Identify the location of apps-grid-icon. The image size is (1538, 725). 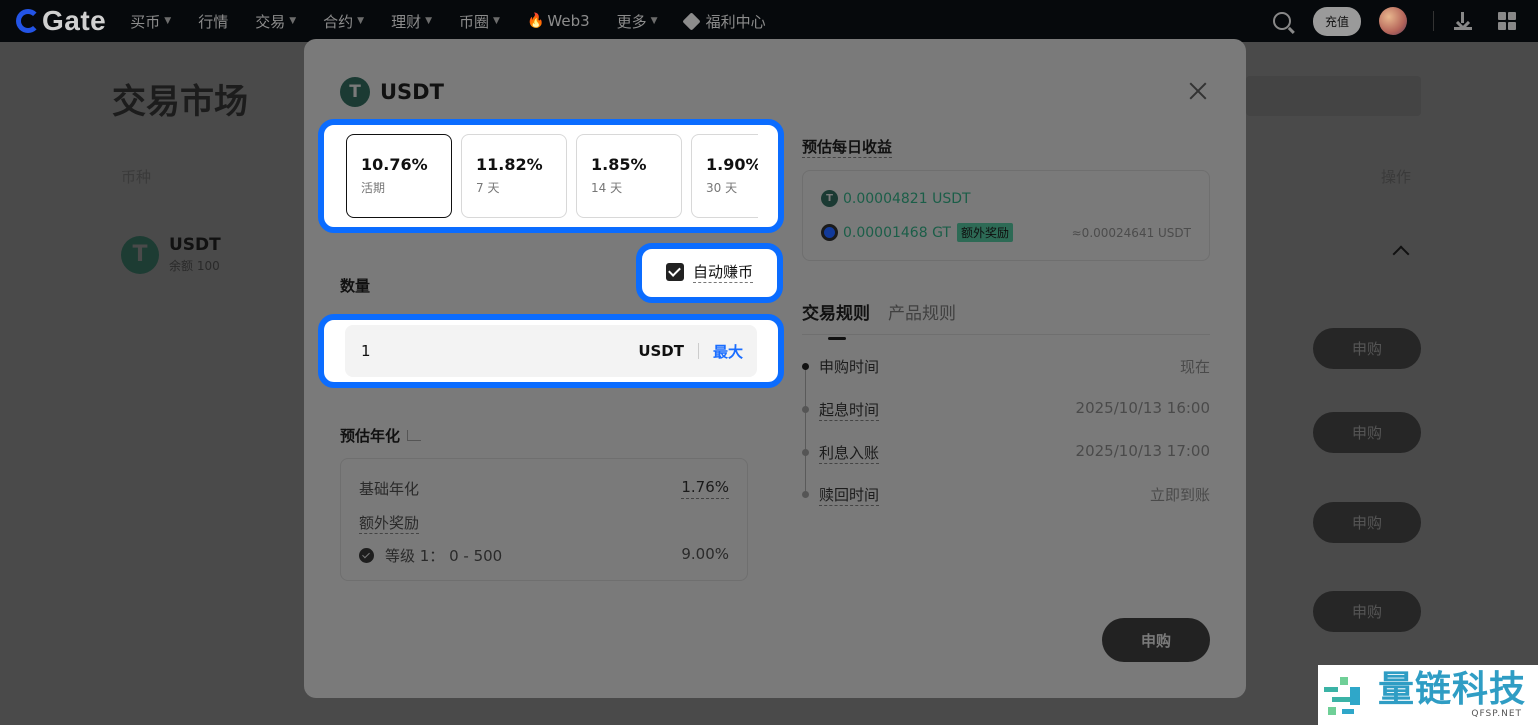
(1507, 21).